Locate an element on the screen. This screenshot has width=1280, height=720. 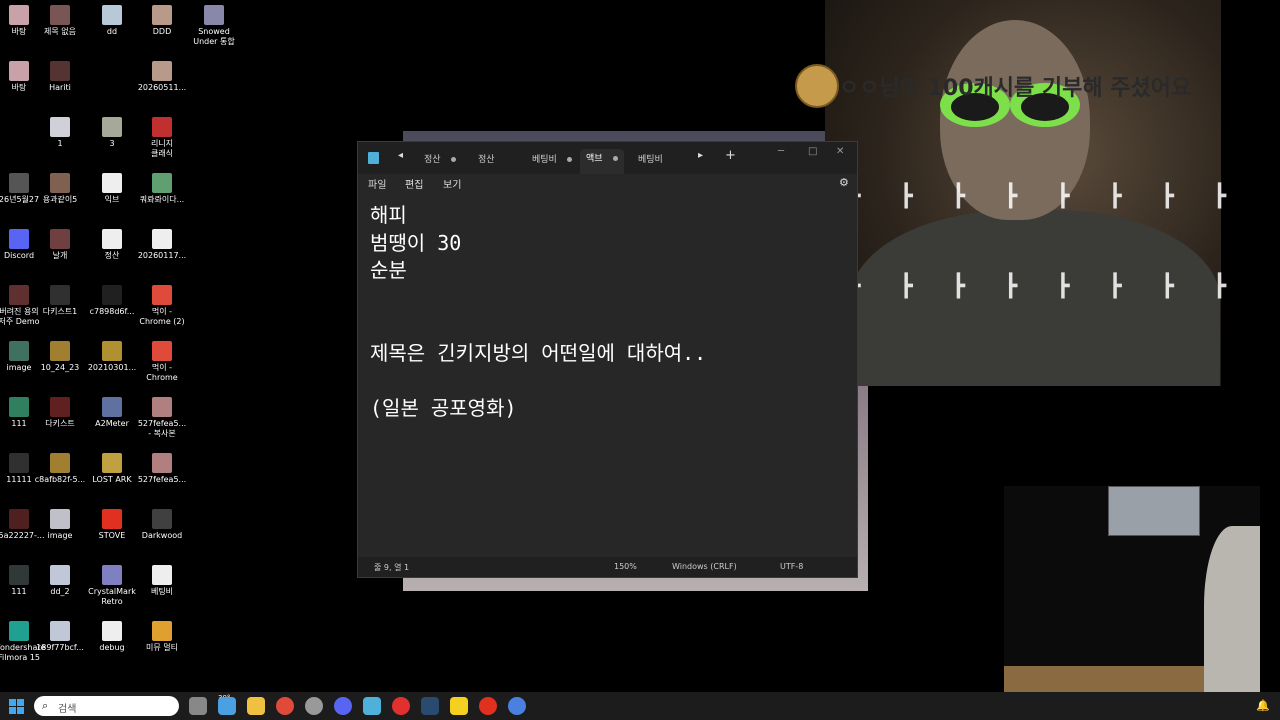
desktop-icon-label: 10_24_23 is located at coordinates (60, 367).